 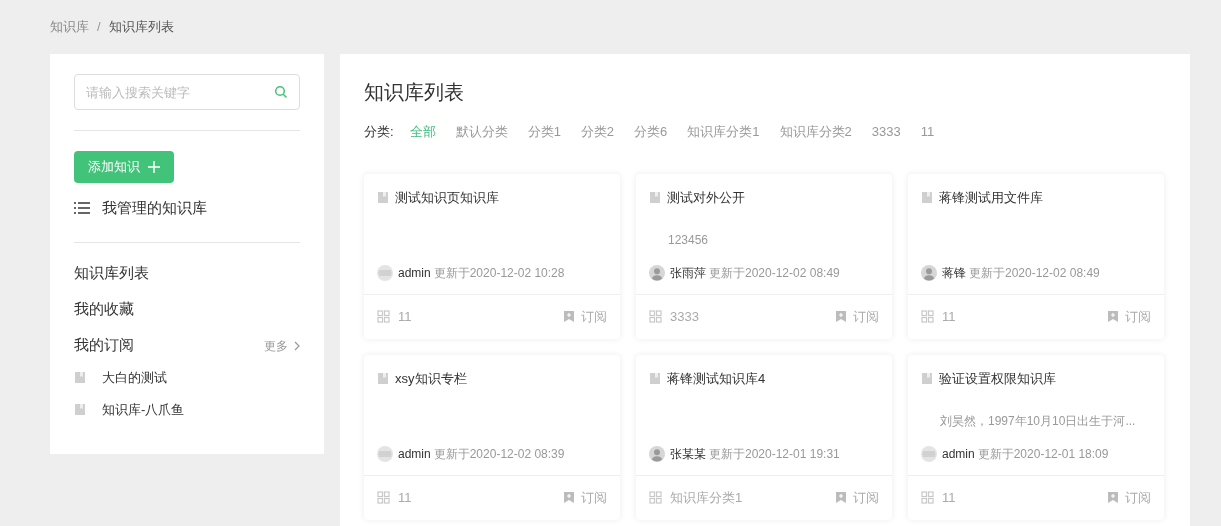 What do you see at coordinates (1043, 454) in the screenshot?
I see `updated-time: 更新于2020-12-01 18:09` at bounding box center [1043, 454].